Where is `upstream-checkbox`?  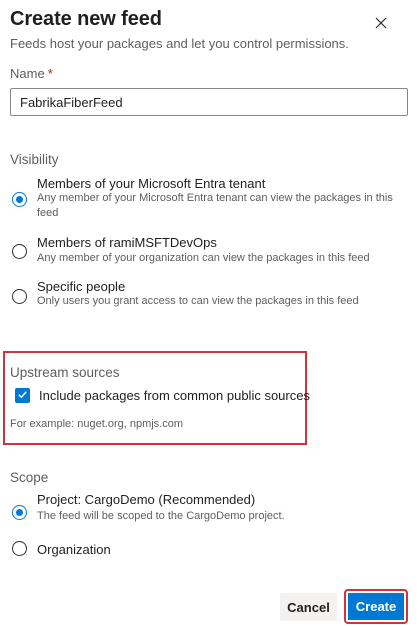 upstream-checkbox is located at coordinates (22, 395).